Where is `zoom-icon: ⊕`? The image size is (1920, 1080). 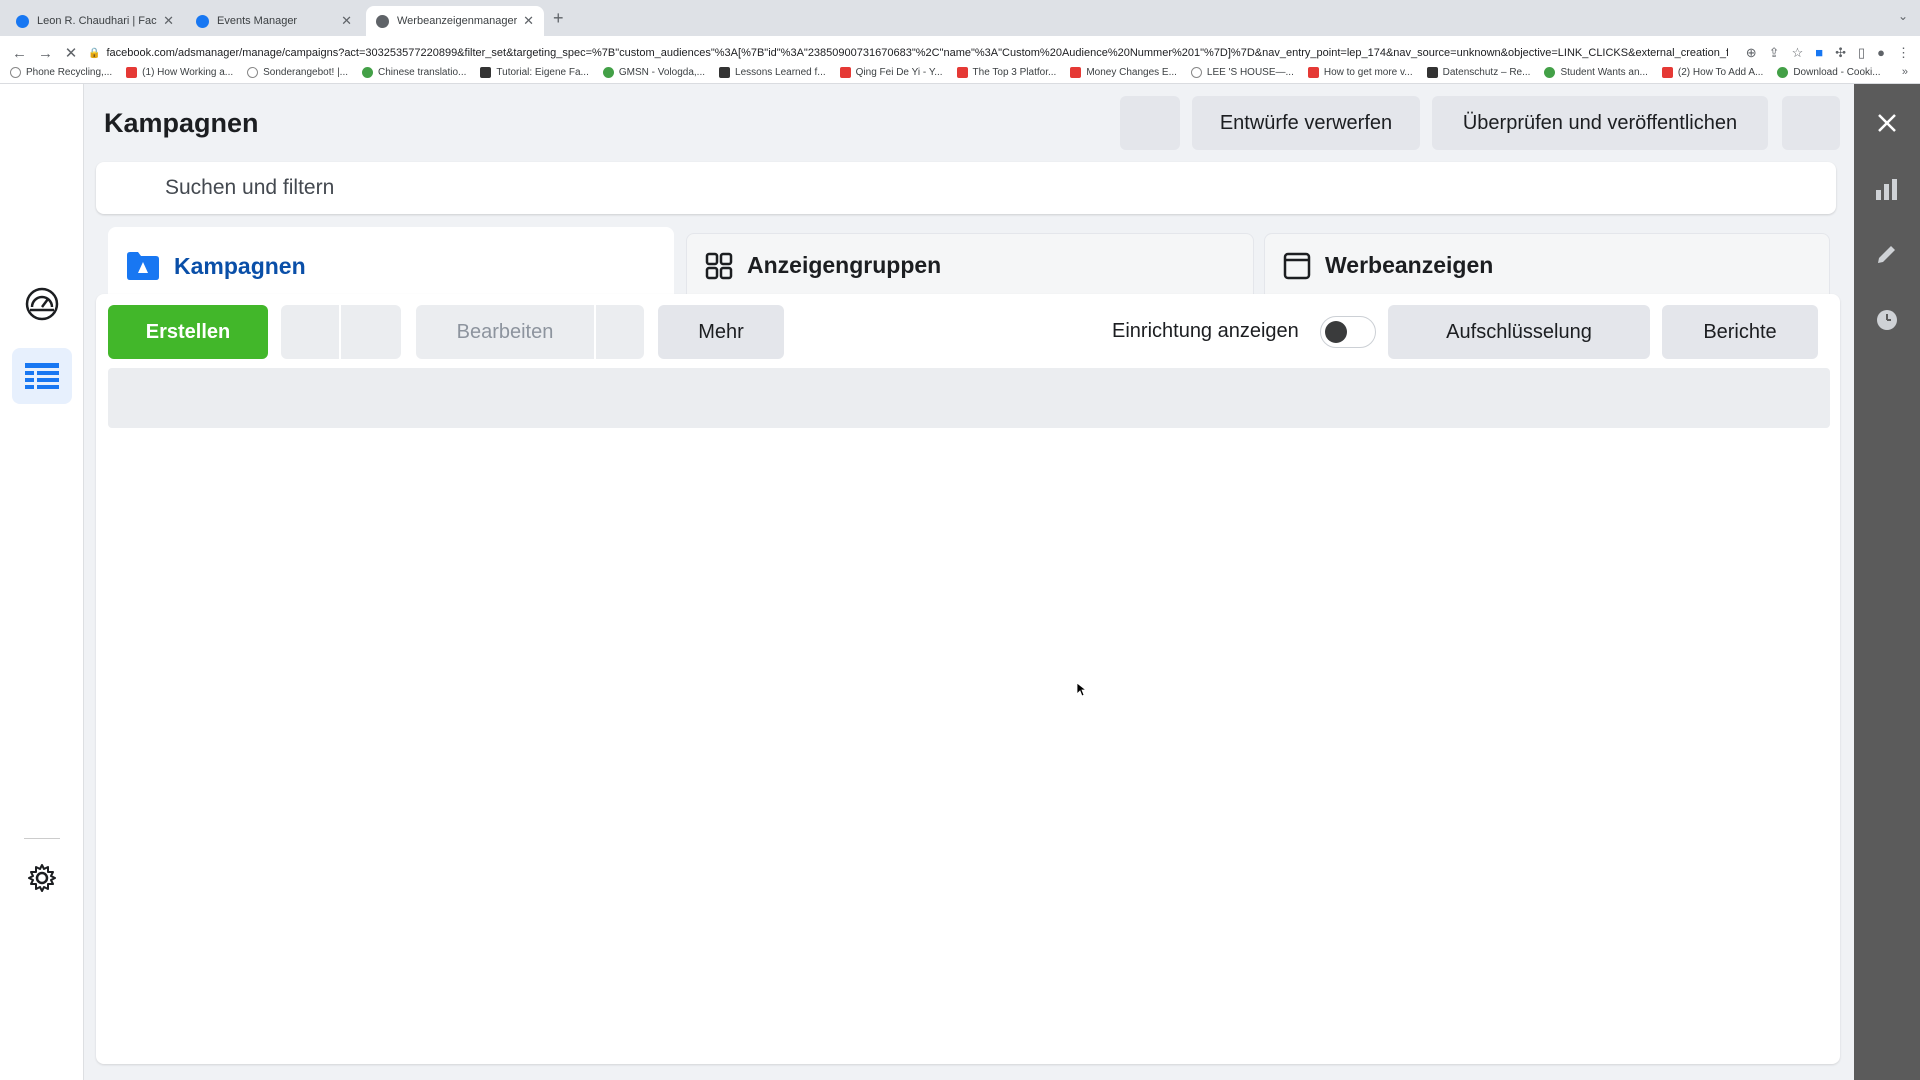 zoom-icon: ⊕ is located at coordinates (1751, 53).